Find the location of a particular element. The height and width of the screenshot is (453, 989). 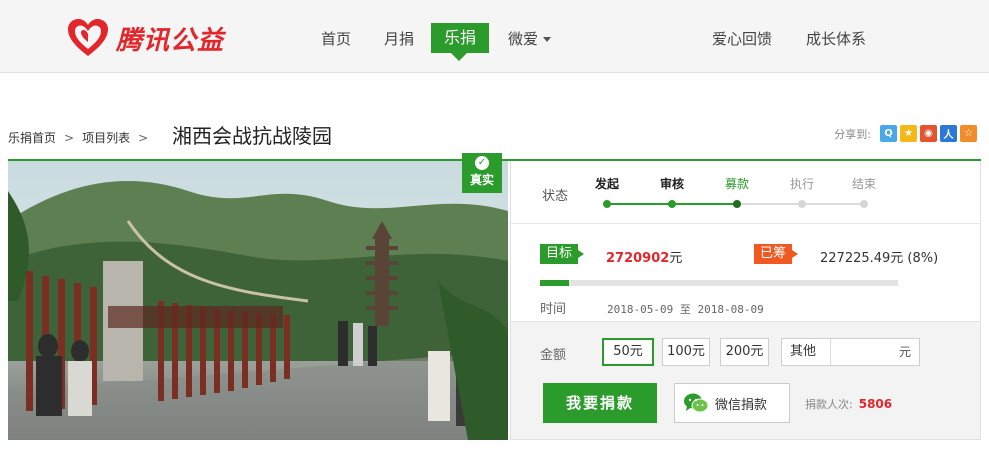

nav-item-ledonate-active: 乐捐 is located at coordinates (460, 38).